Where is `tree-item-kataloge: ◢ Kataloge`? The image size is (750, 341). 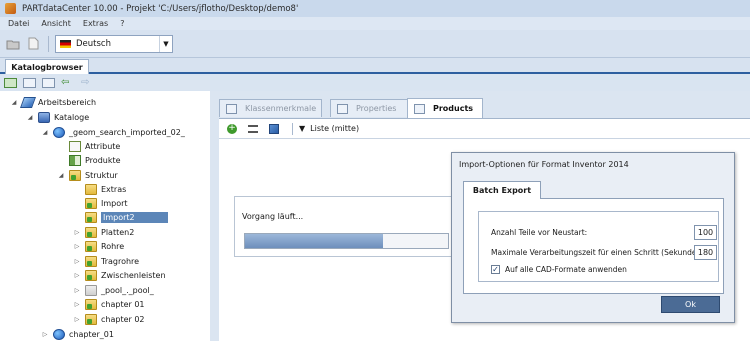
tree-item-kataloge: ◢ Kataloge is located at coordinates (57, 117).